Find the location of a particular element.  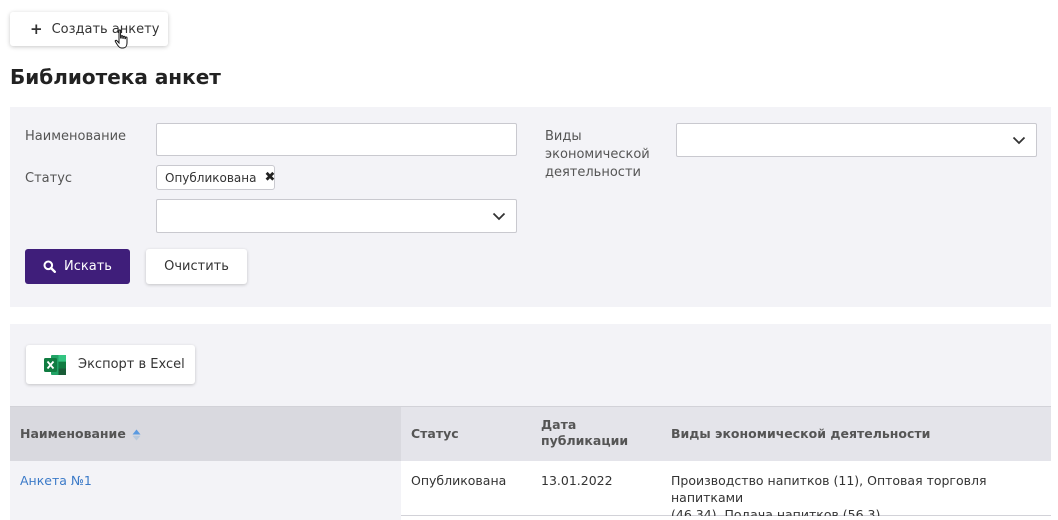

header-date: Дата публикации is located at coordinates (584, 433).